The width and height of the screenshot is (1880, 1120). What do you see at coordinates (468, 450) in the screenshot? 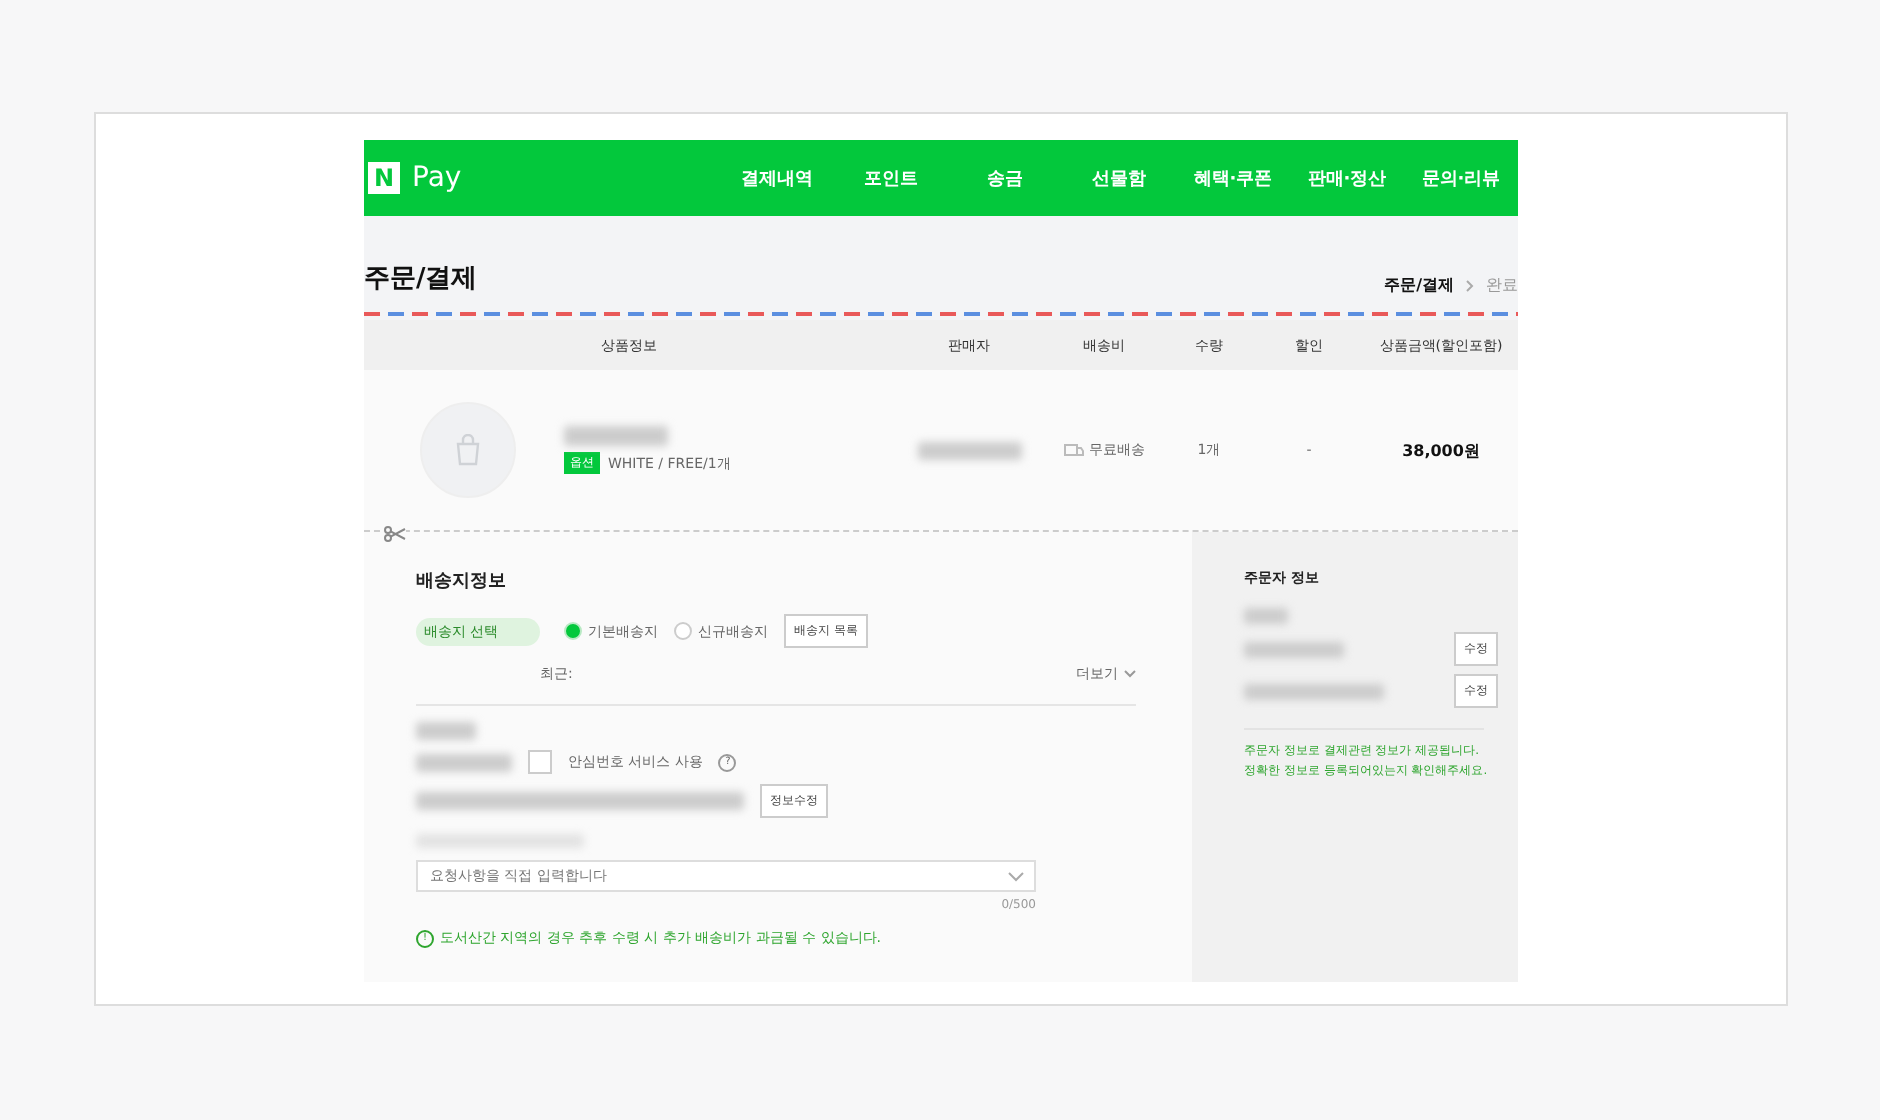
I see `shopping-bag-icon` at bounding box center [468, 450].